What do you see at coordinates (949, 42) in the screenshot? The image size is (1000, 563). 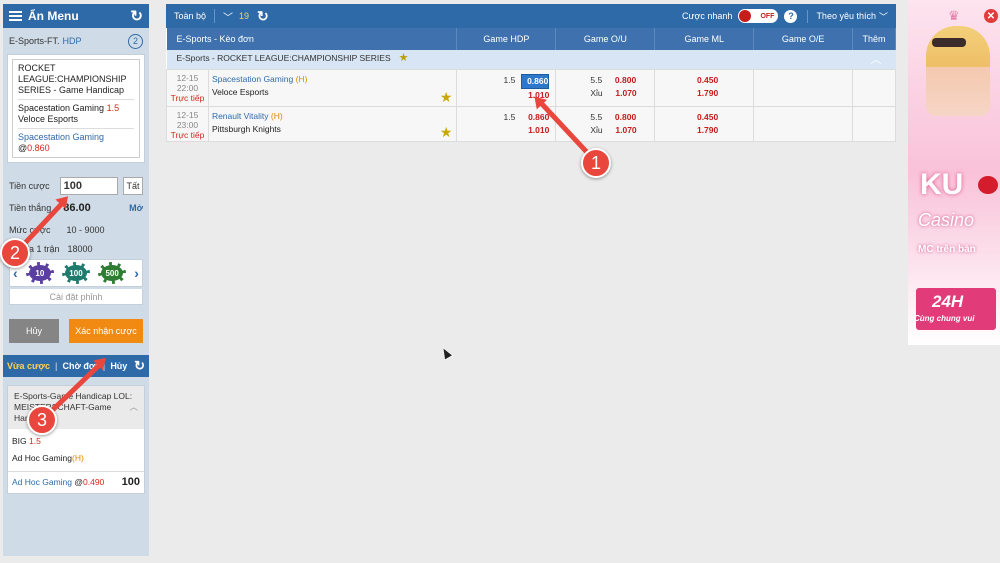 I see `sunglasses-image` at bounding box center [949, 42].